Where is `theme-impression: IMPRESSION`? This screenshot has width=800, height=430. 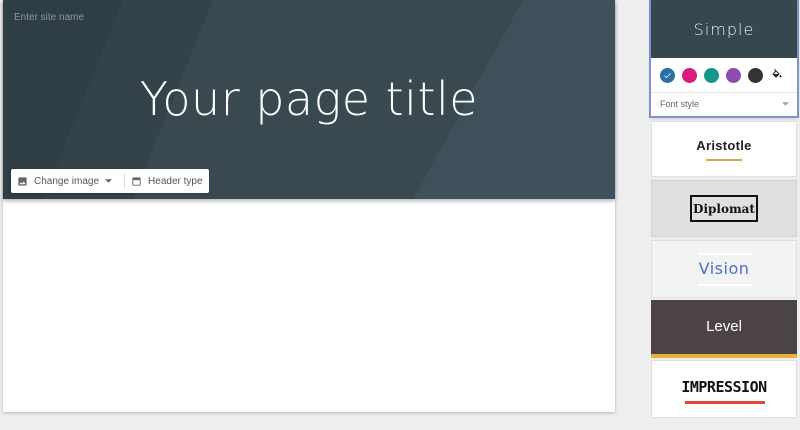
theme-impression: IMPRESSION is located at coordinates (724, 389).